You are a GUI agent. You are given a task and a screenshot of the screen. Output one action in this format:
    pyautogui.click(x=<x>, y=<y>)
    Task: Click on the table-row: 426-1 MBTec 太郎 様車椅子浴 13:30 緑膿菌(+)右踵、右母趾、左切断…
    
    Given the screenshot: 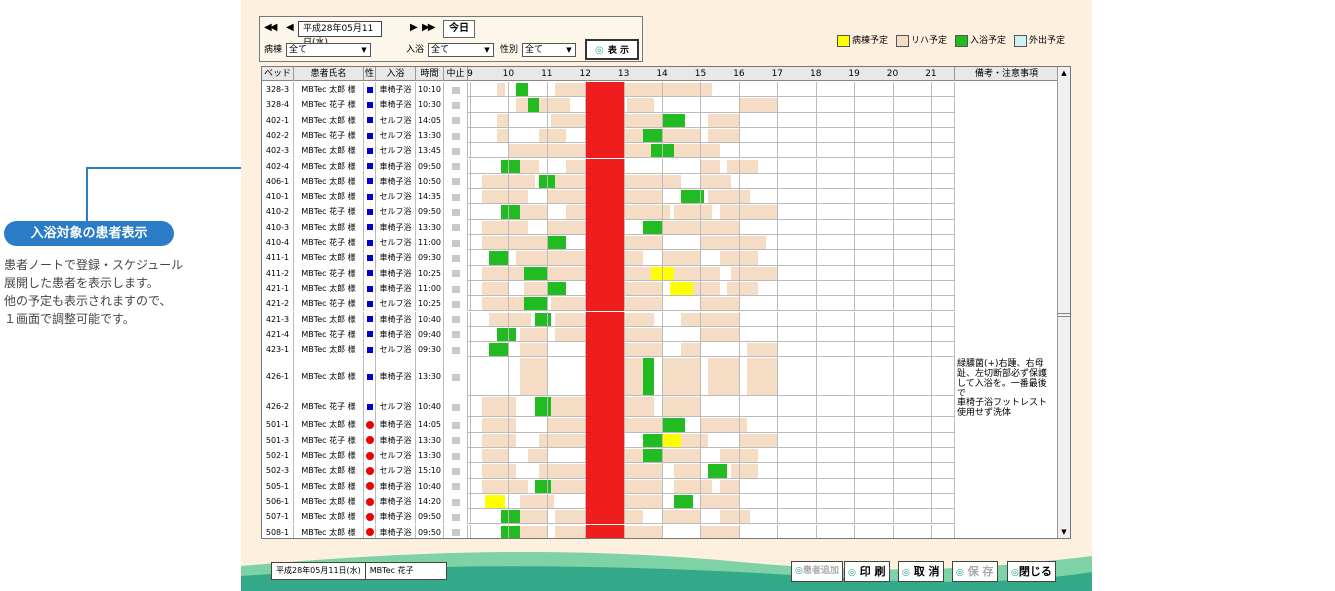 What is the action you would take?
    pyautogui.click(x=660, y=377)
    